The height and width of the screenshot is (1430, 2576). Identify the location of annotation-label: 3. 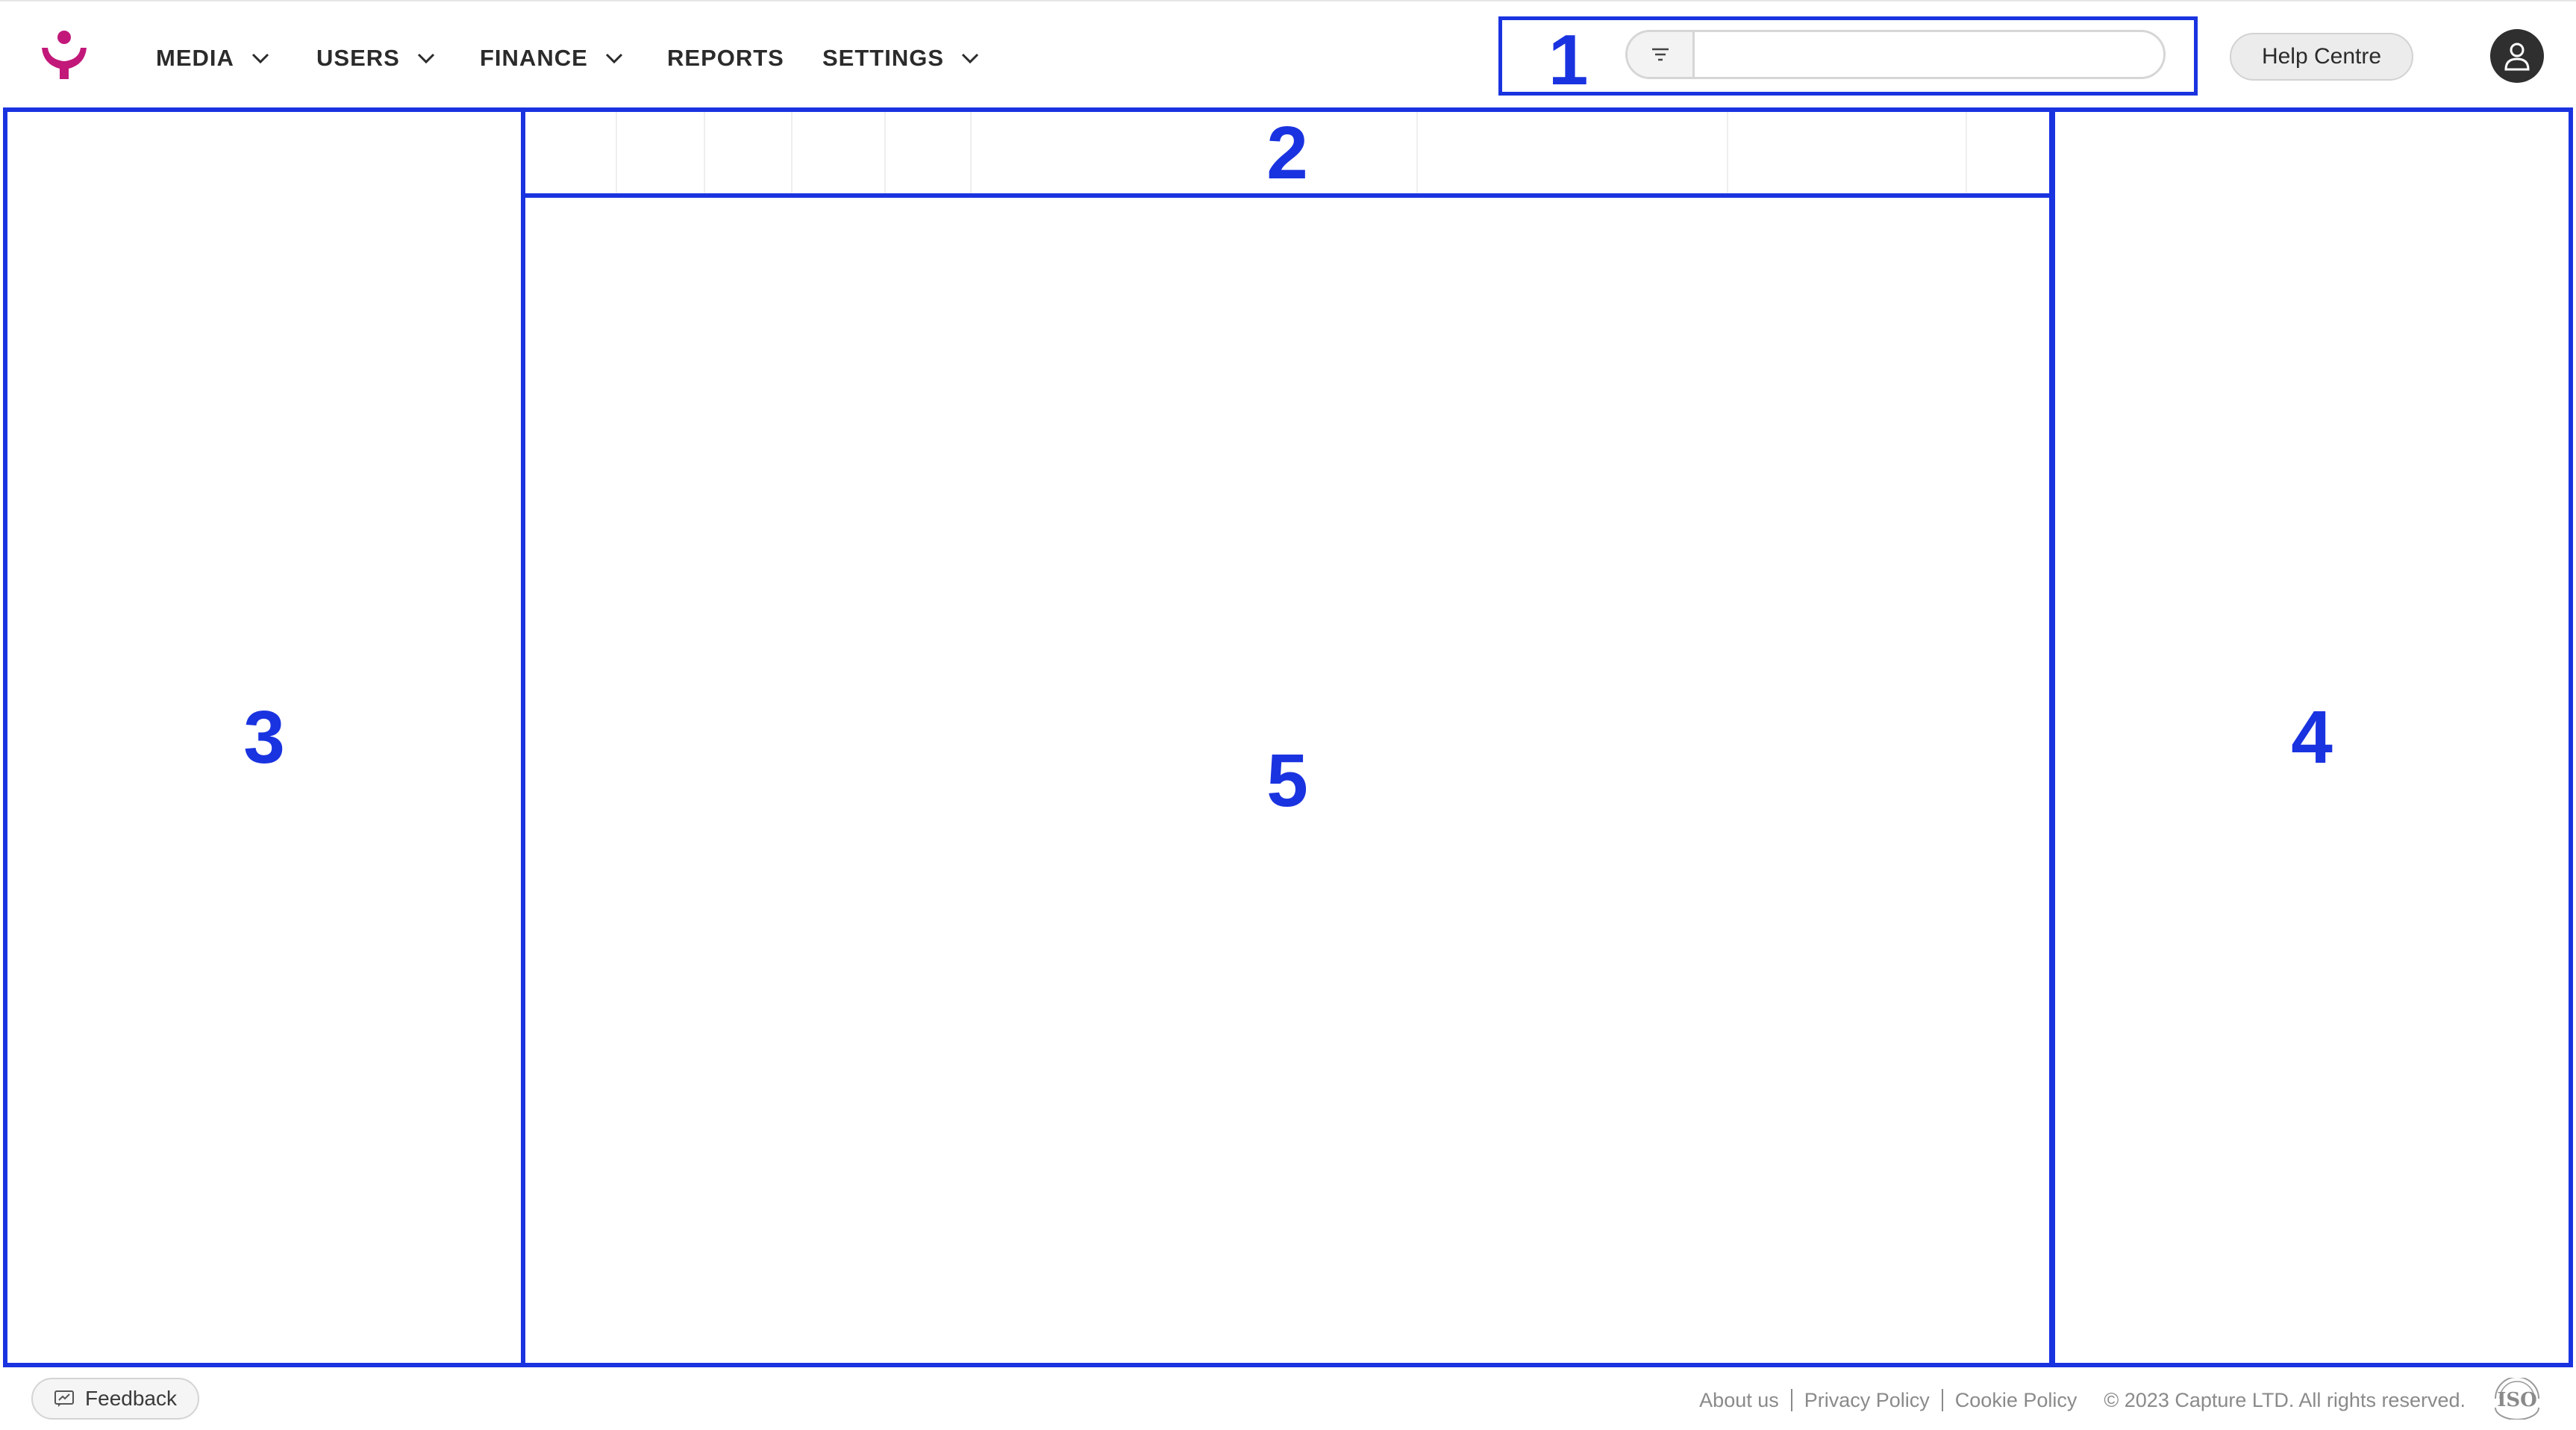
(264, 738).